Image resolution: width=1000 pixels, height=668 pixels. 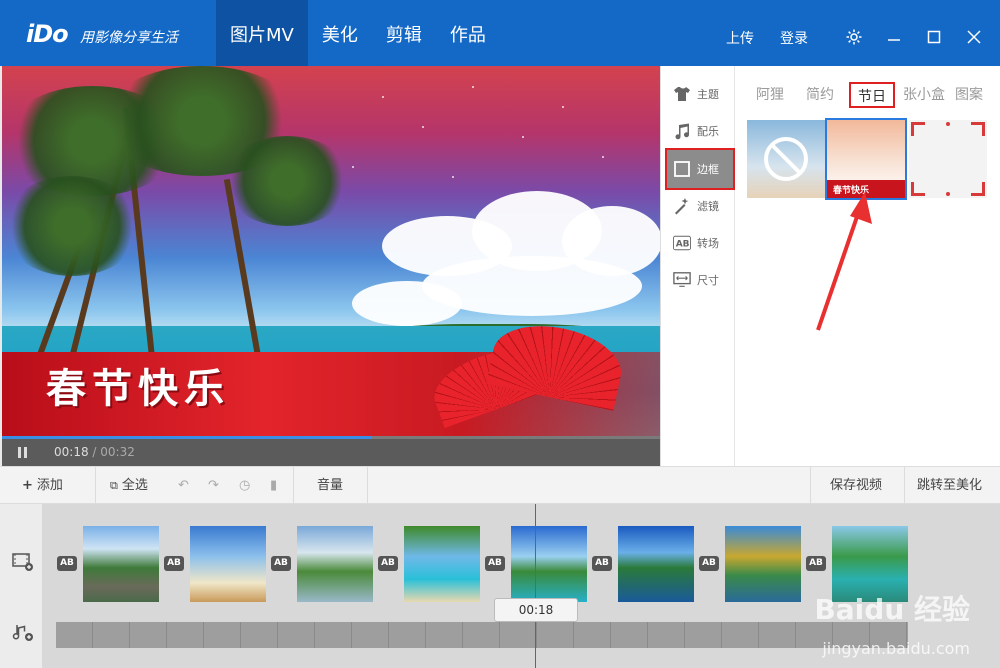 I want to click on playhead, so click(x=535, y=586).